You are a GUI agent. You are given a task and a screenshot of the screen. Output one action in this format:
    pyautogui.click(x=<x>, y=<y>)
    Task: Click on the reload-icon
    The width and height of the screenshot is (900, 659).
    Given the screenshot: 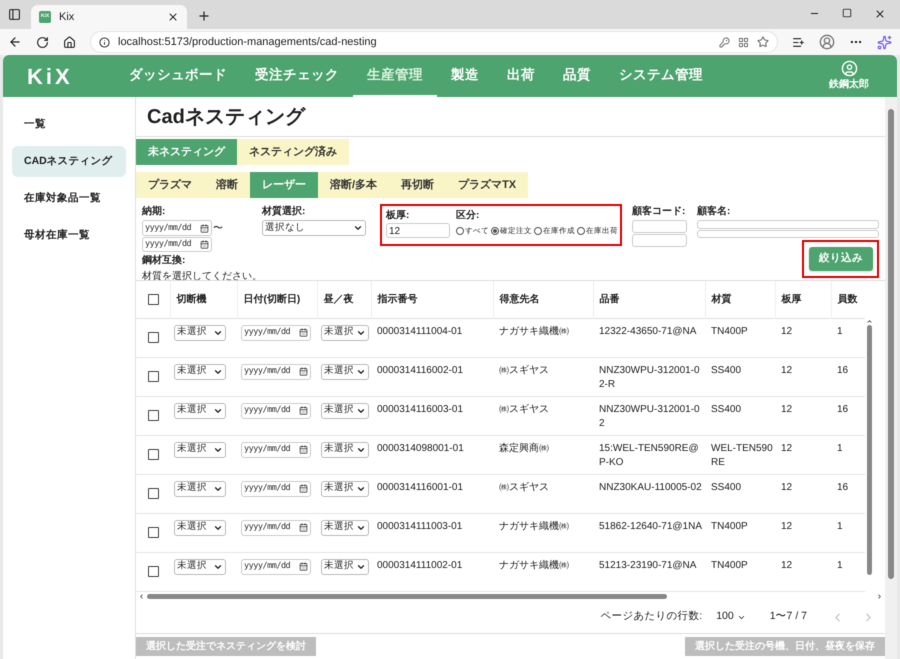 What is the action you would take?
    pyautogui.click(x=42, y=42)
    